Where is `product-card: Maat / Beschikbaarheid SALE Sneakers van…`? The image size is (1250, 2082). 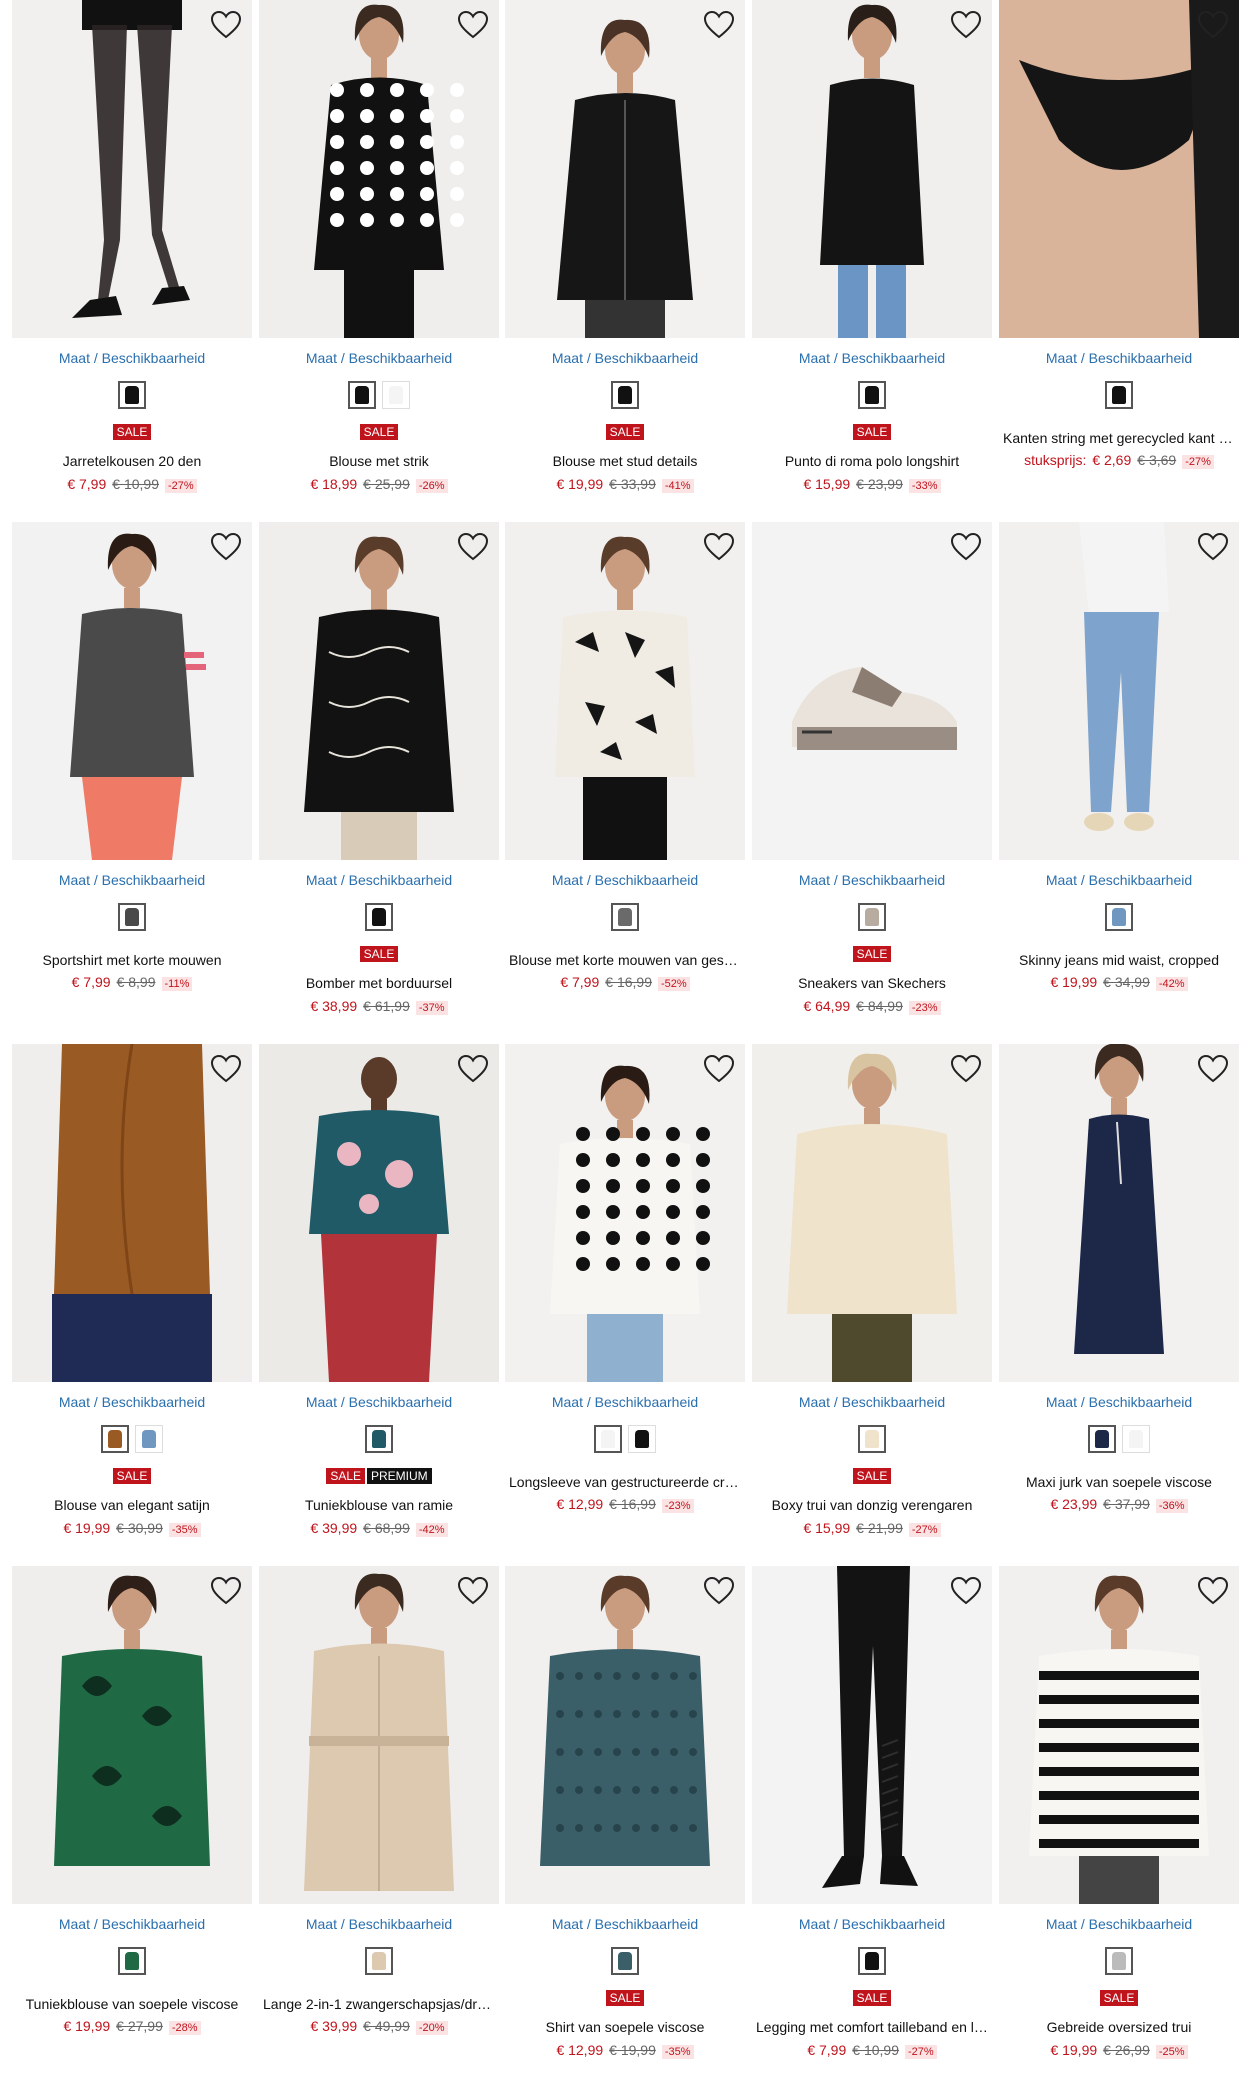 product-card: Maat / Beschikbaarheid SALE Sneakers van… is located at coordinates (872, 772).